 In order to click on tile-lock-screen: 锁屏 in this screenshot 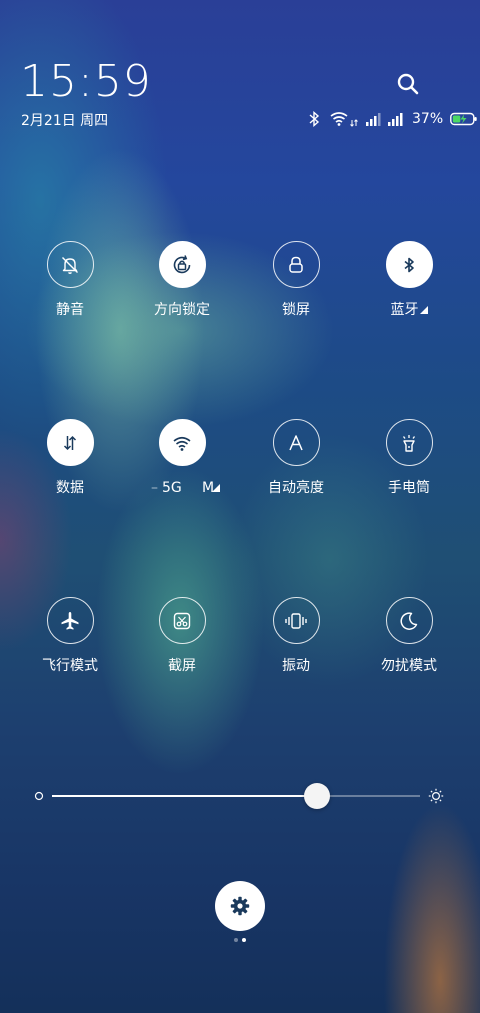, I will do `click(296, 280)`.